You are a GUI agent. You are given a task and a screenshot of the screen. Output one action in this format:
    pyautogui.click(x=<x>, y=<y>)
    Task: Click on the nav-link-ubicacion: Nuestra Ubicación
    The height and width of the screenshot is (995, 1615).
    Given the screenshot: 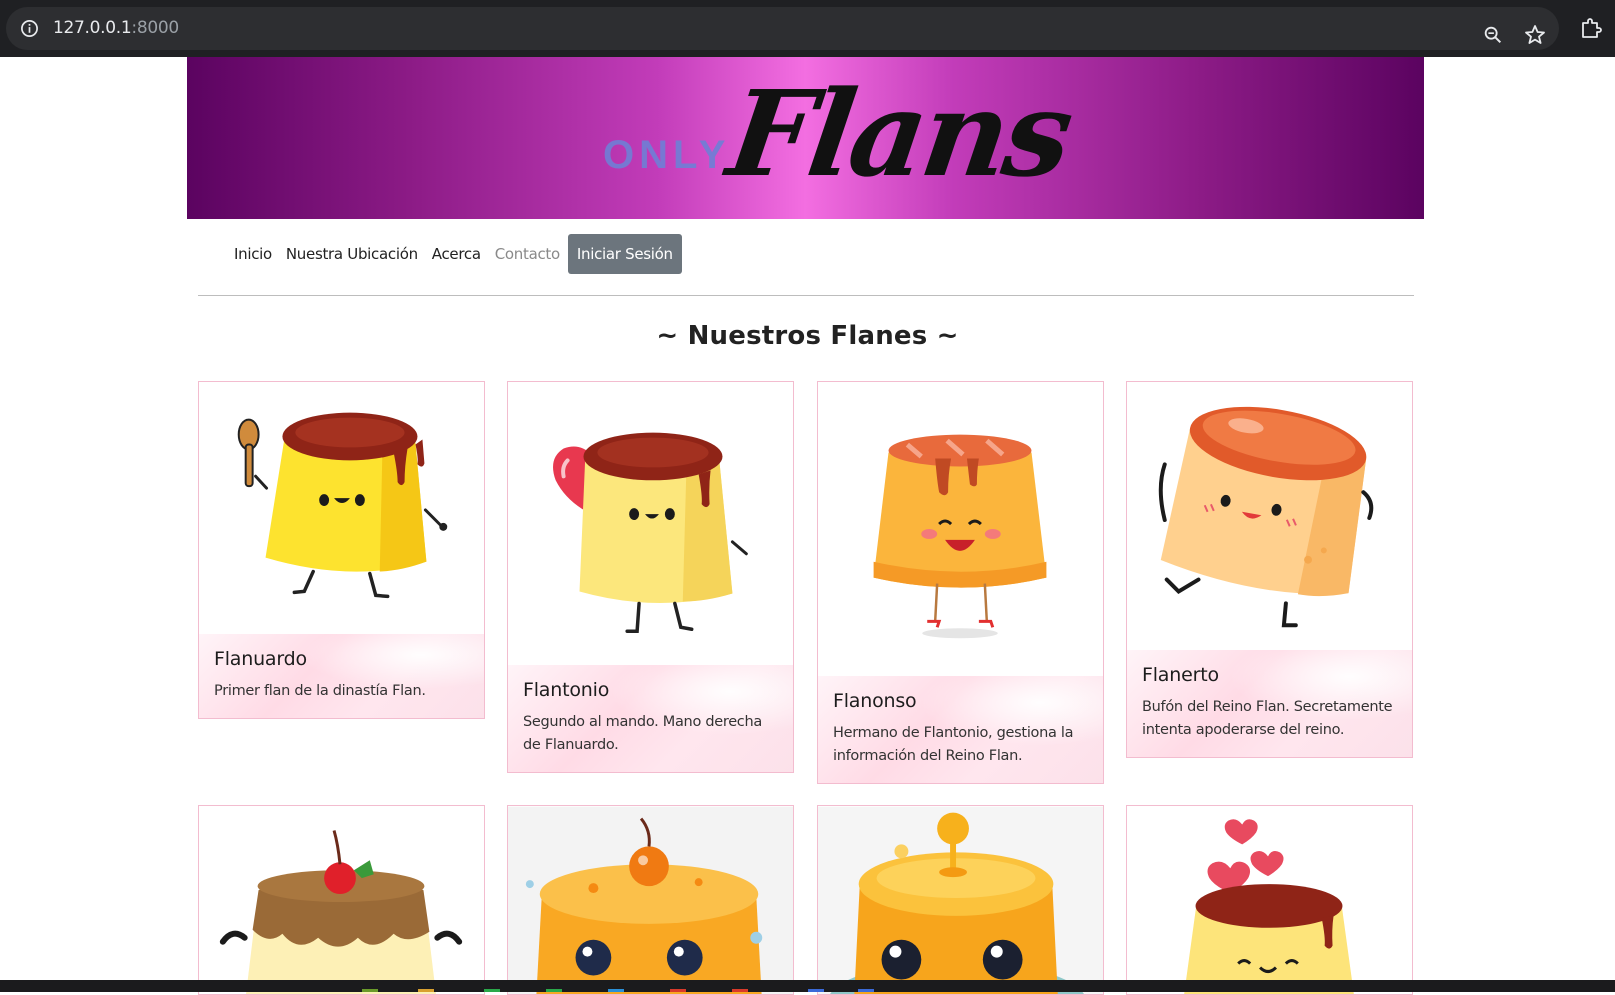 What is the action you would take?
    pyautogui.click(x=352, y=254)
    